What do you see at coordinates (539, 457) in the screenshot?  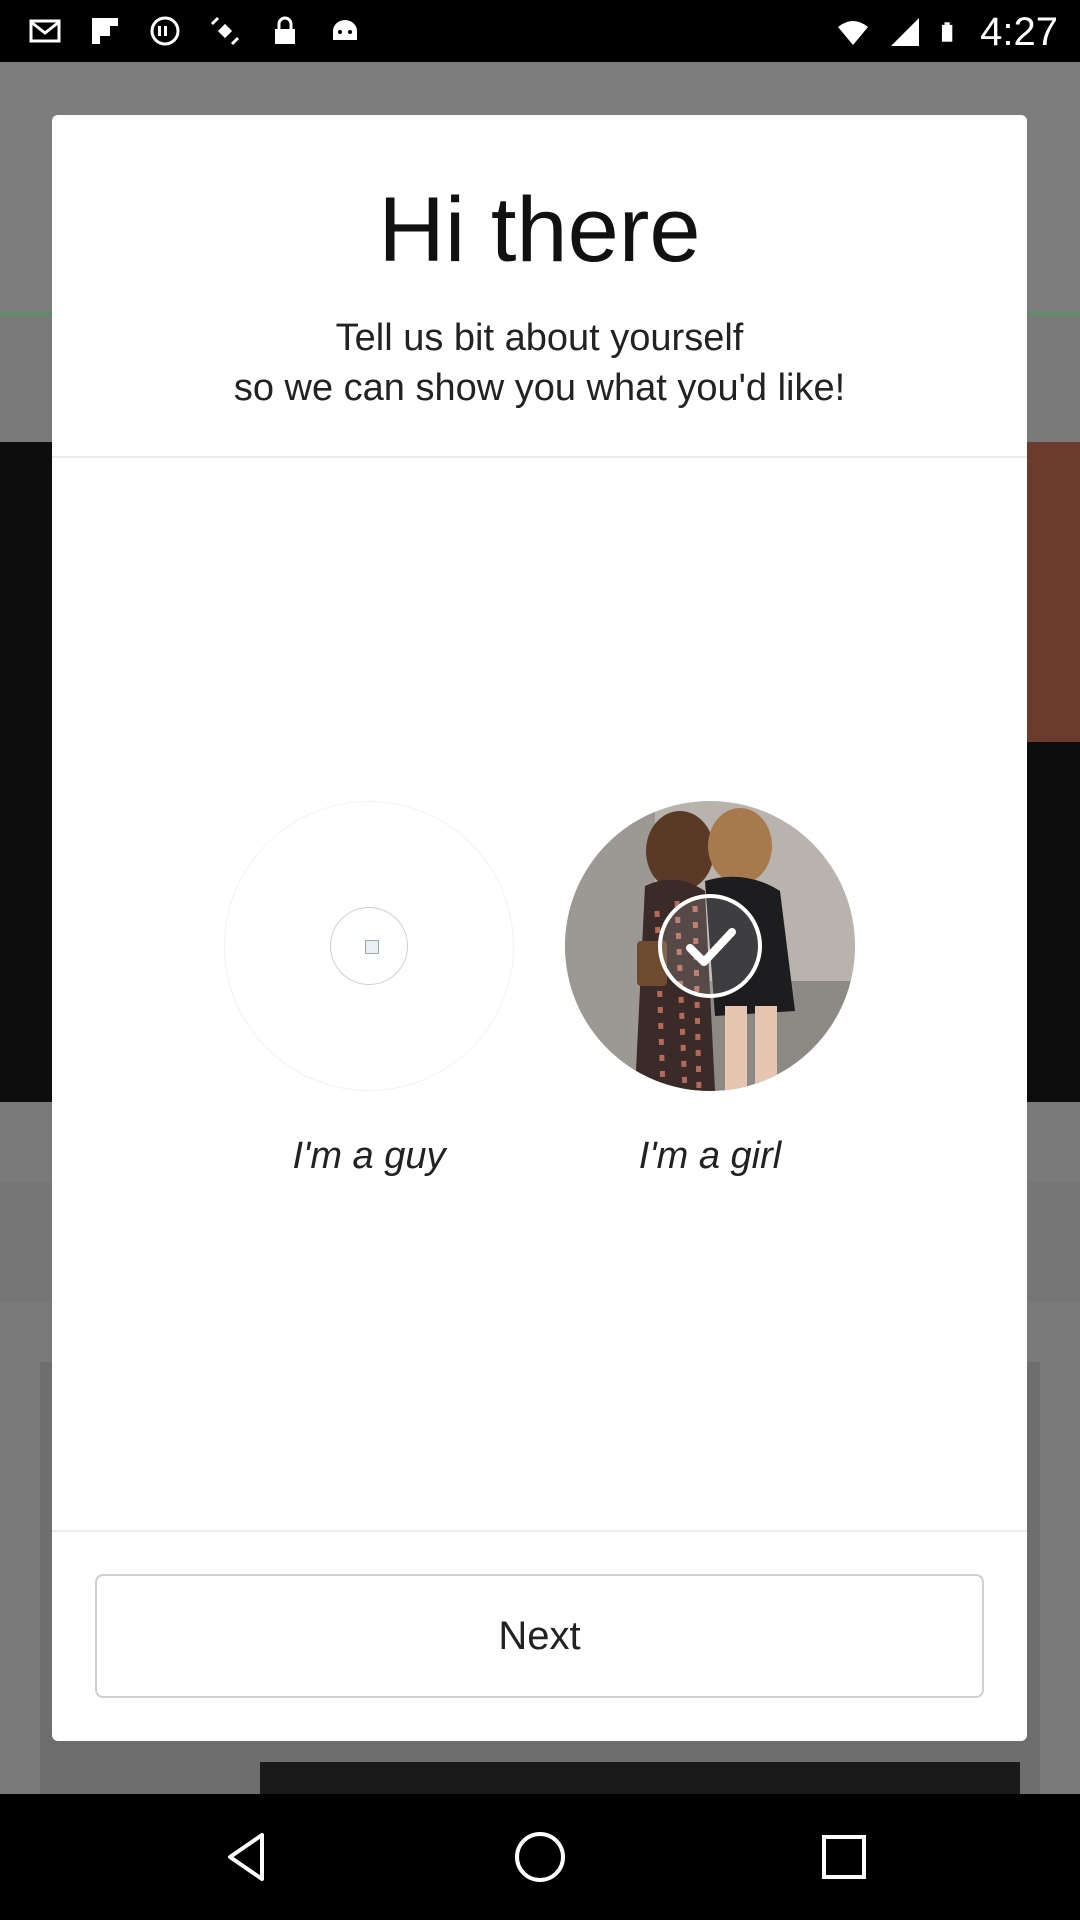 I see `header-divider` at bounding box center [539, 457].